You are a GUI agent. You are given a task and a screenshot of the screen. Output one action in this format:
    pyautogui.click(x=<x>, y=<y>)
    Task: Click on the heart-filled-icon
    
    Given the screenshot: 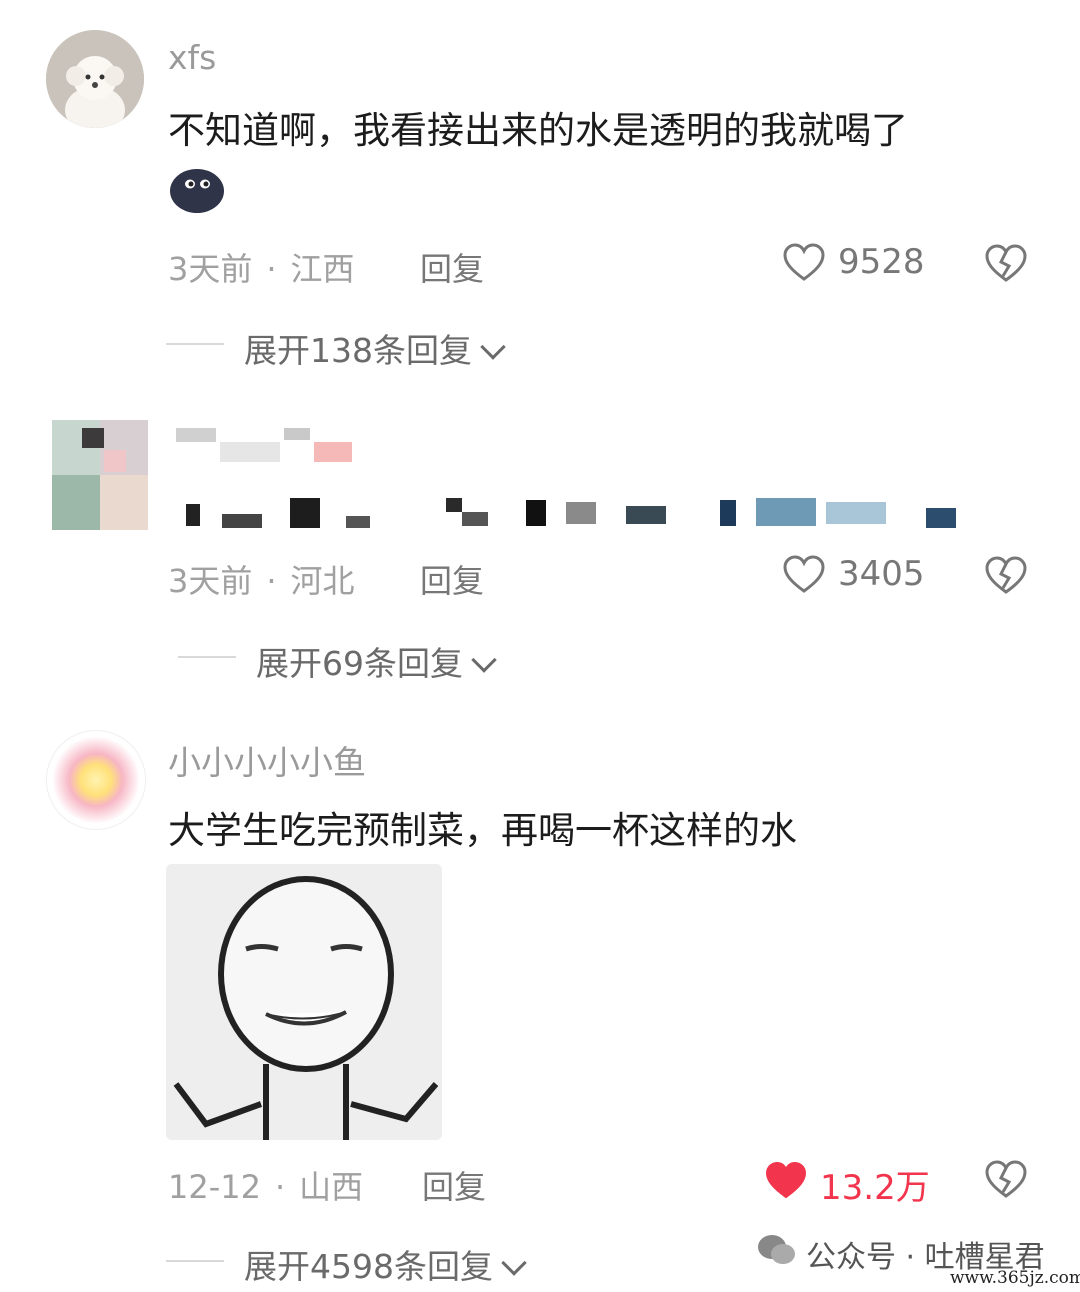 What is the action you would take?
    pyautogui.click(x=786, y=1180)
    